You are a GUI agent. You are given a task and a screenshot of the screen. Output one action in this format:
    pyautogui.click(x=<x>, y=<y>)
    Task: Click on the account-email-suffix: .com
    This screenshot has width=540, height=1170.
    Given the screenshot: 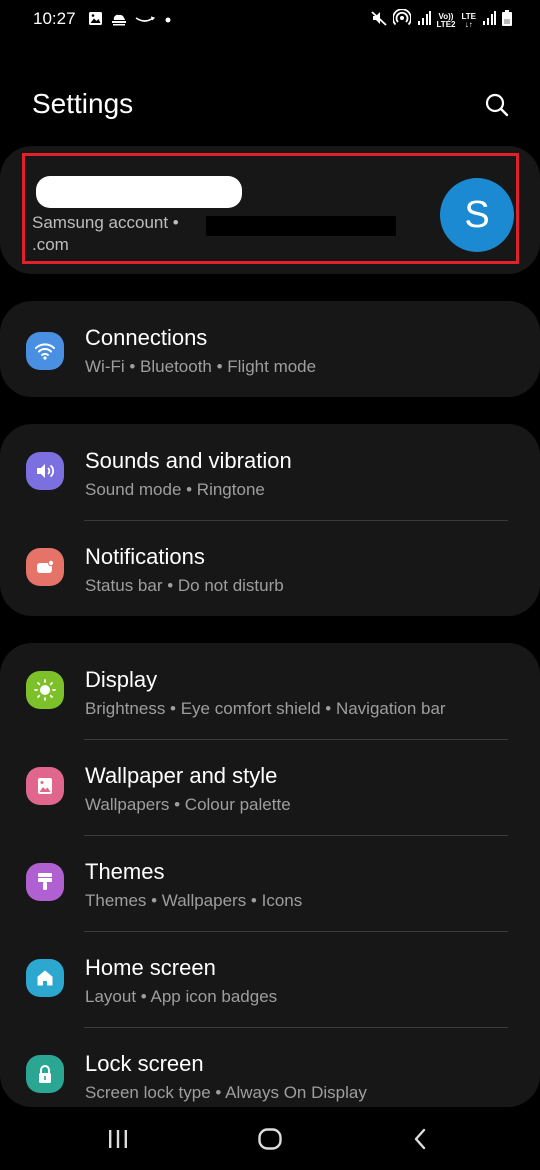 What is the action you would take?
    pyautogui.click(x=50, y=244)
    